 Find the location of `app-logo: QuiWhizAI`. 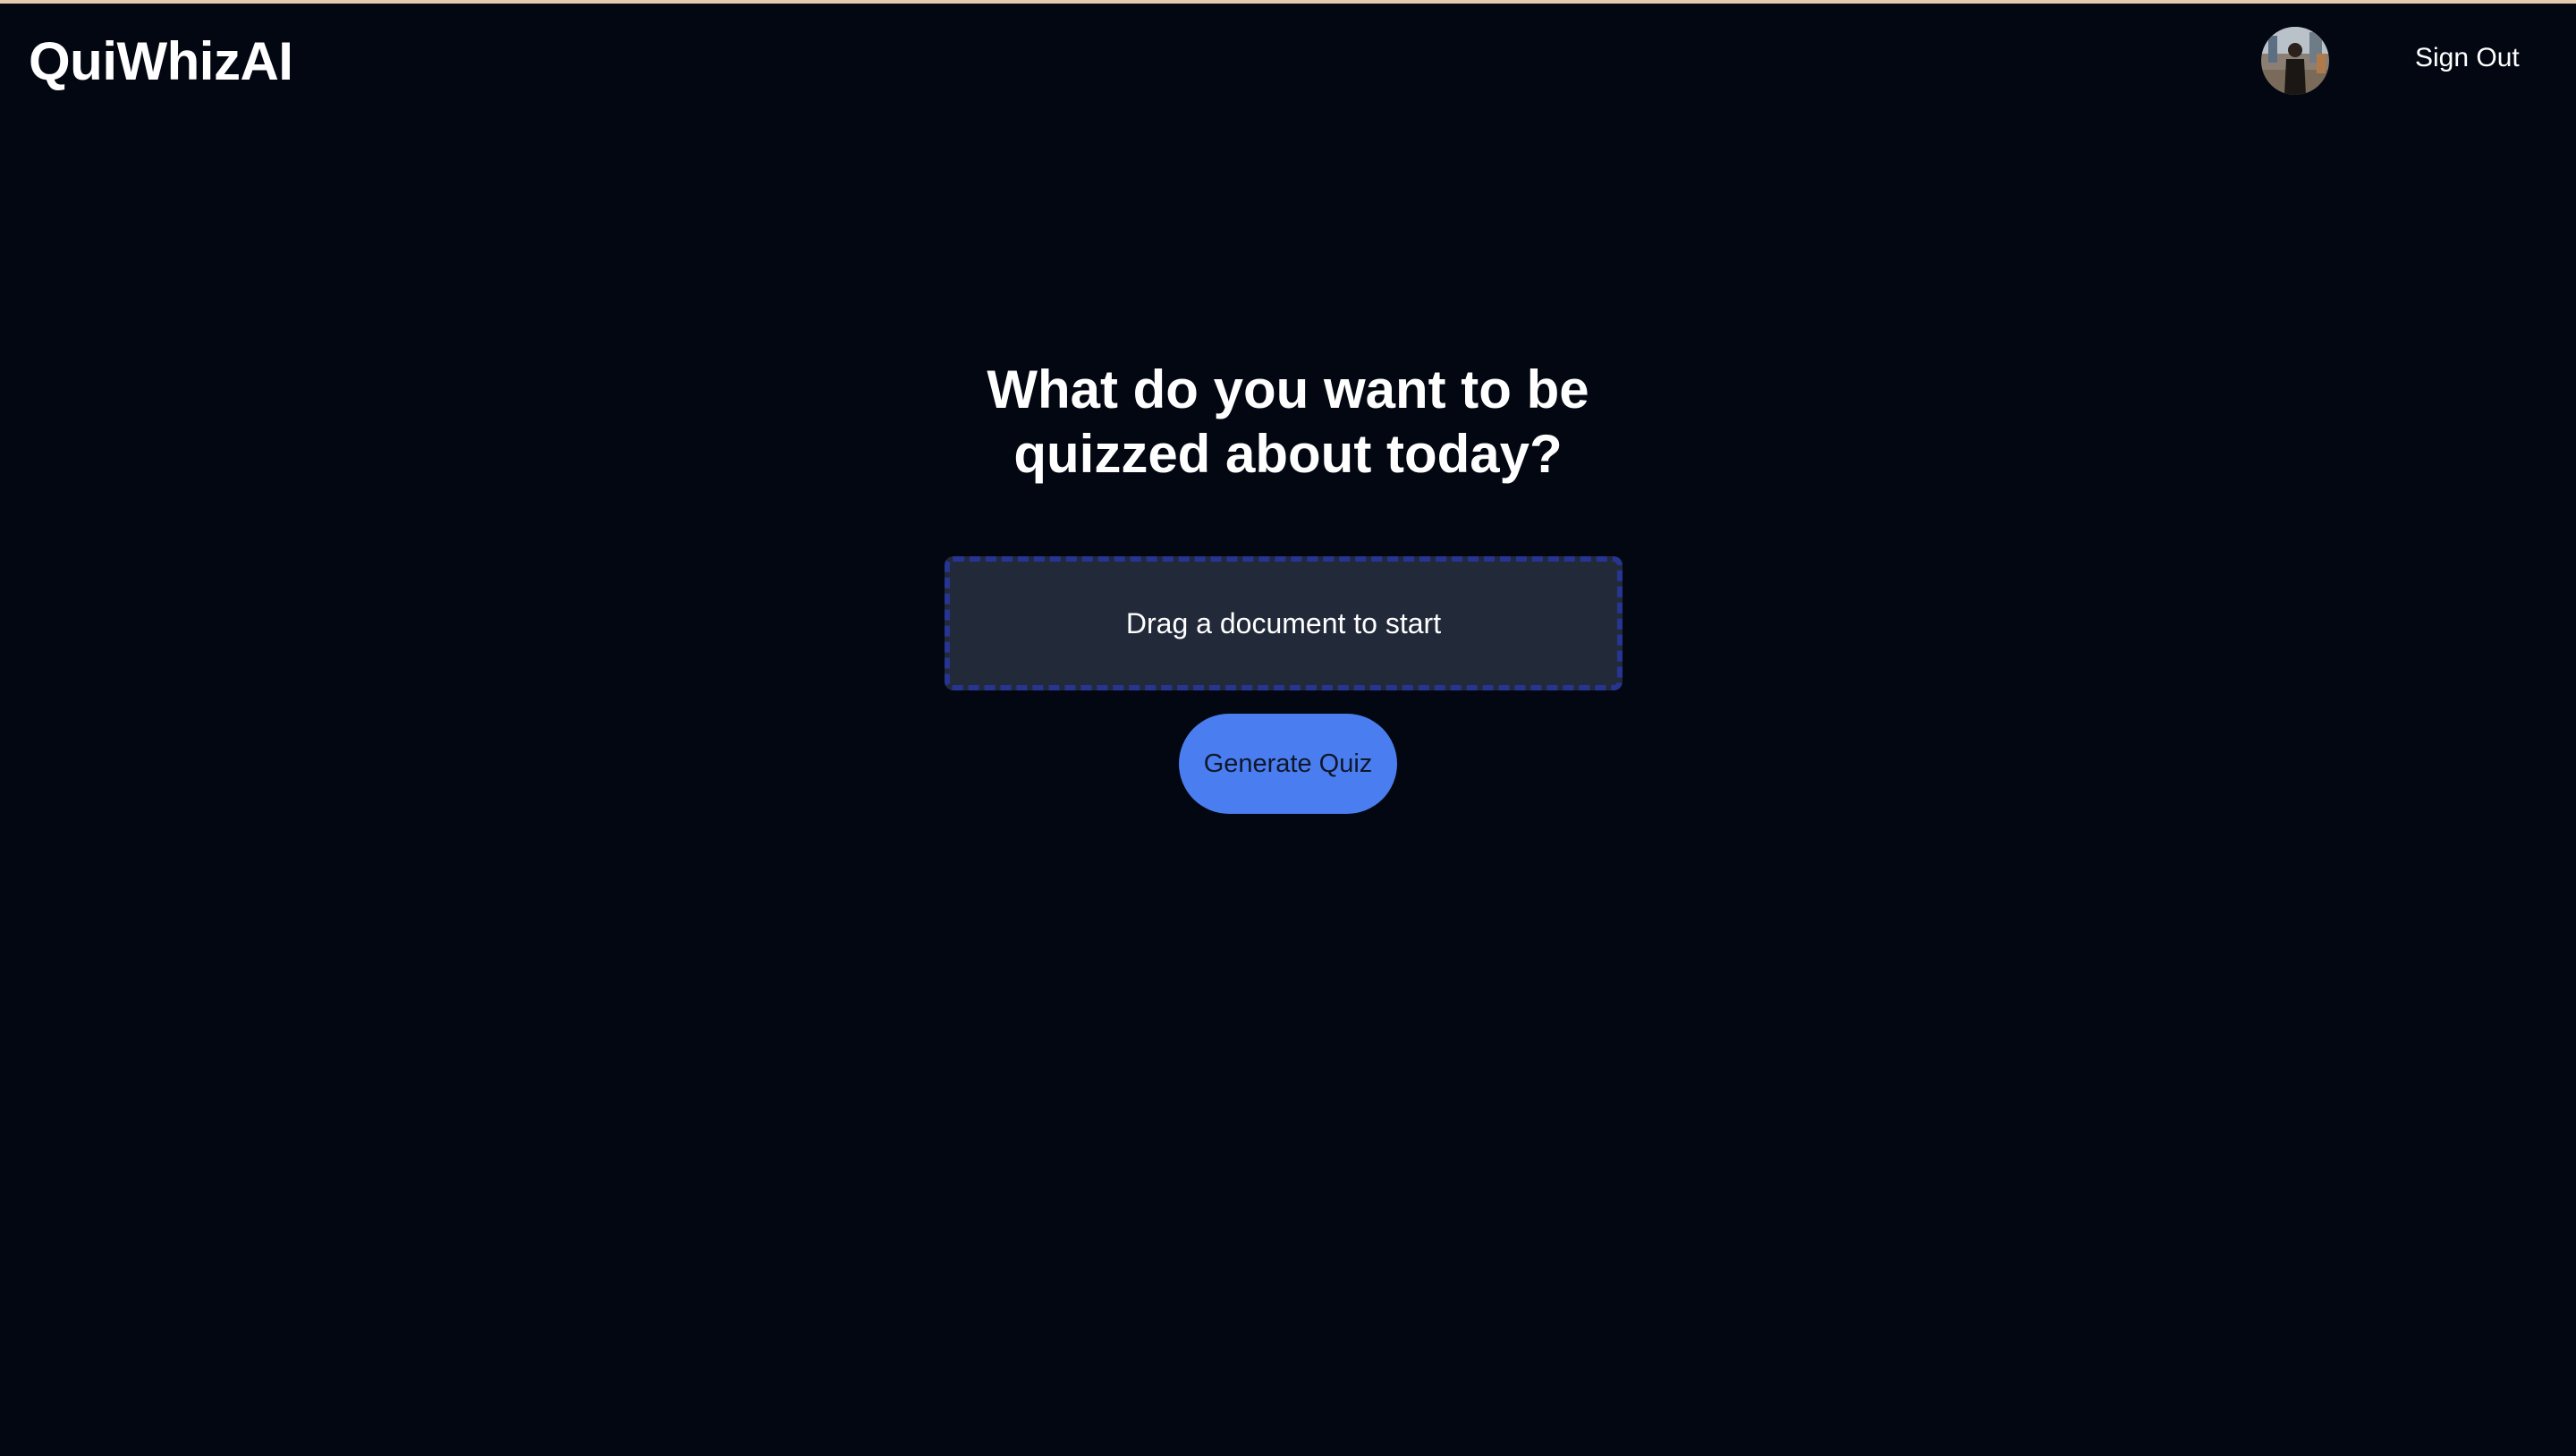

app-logo: QuiWhizAI is located at coordinates (161, 62).